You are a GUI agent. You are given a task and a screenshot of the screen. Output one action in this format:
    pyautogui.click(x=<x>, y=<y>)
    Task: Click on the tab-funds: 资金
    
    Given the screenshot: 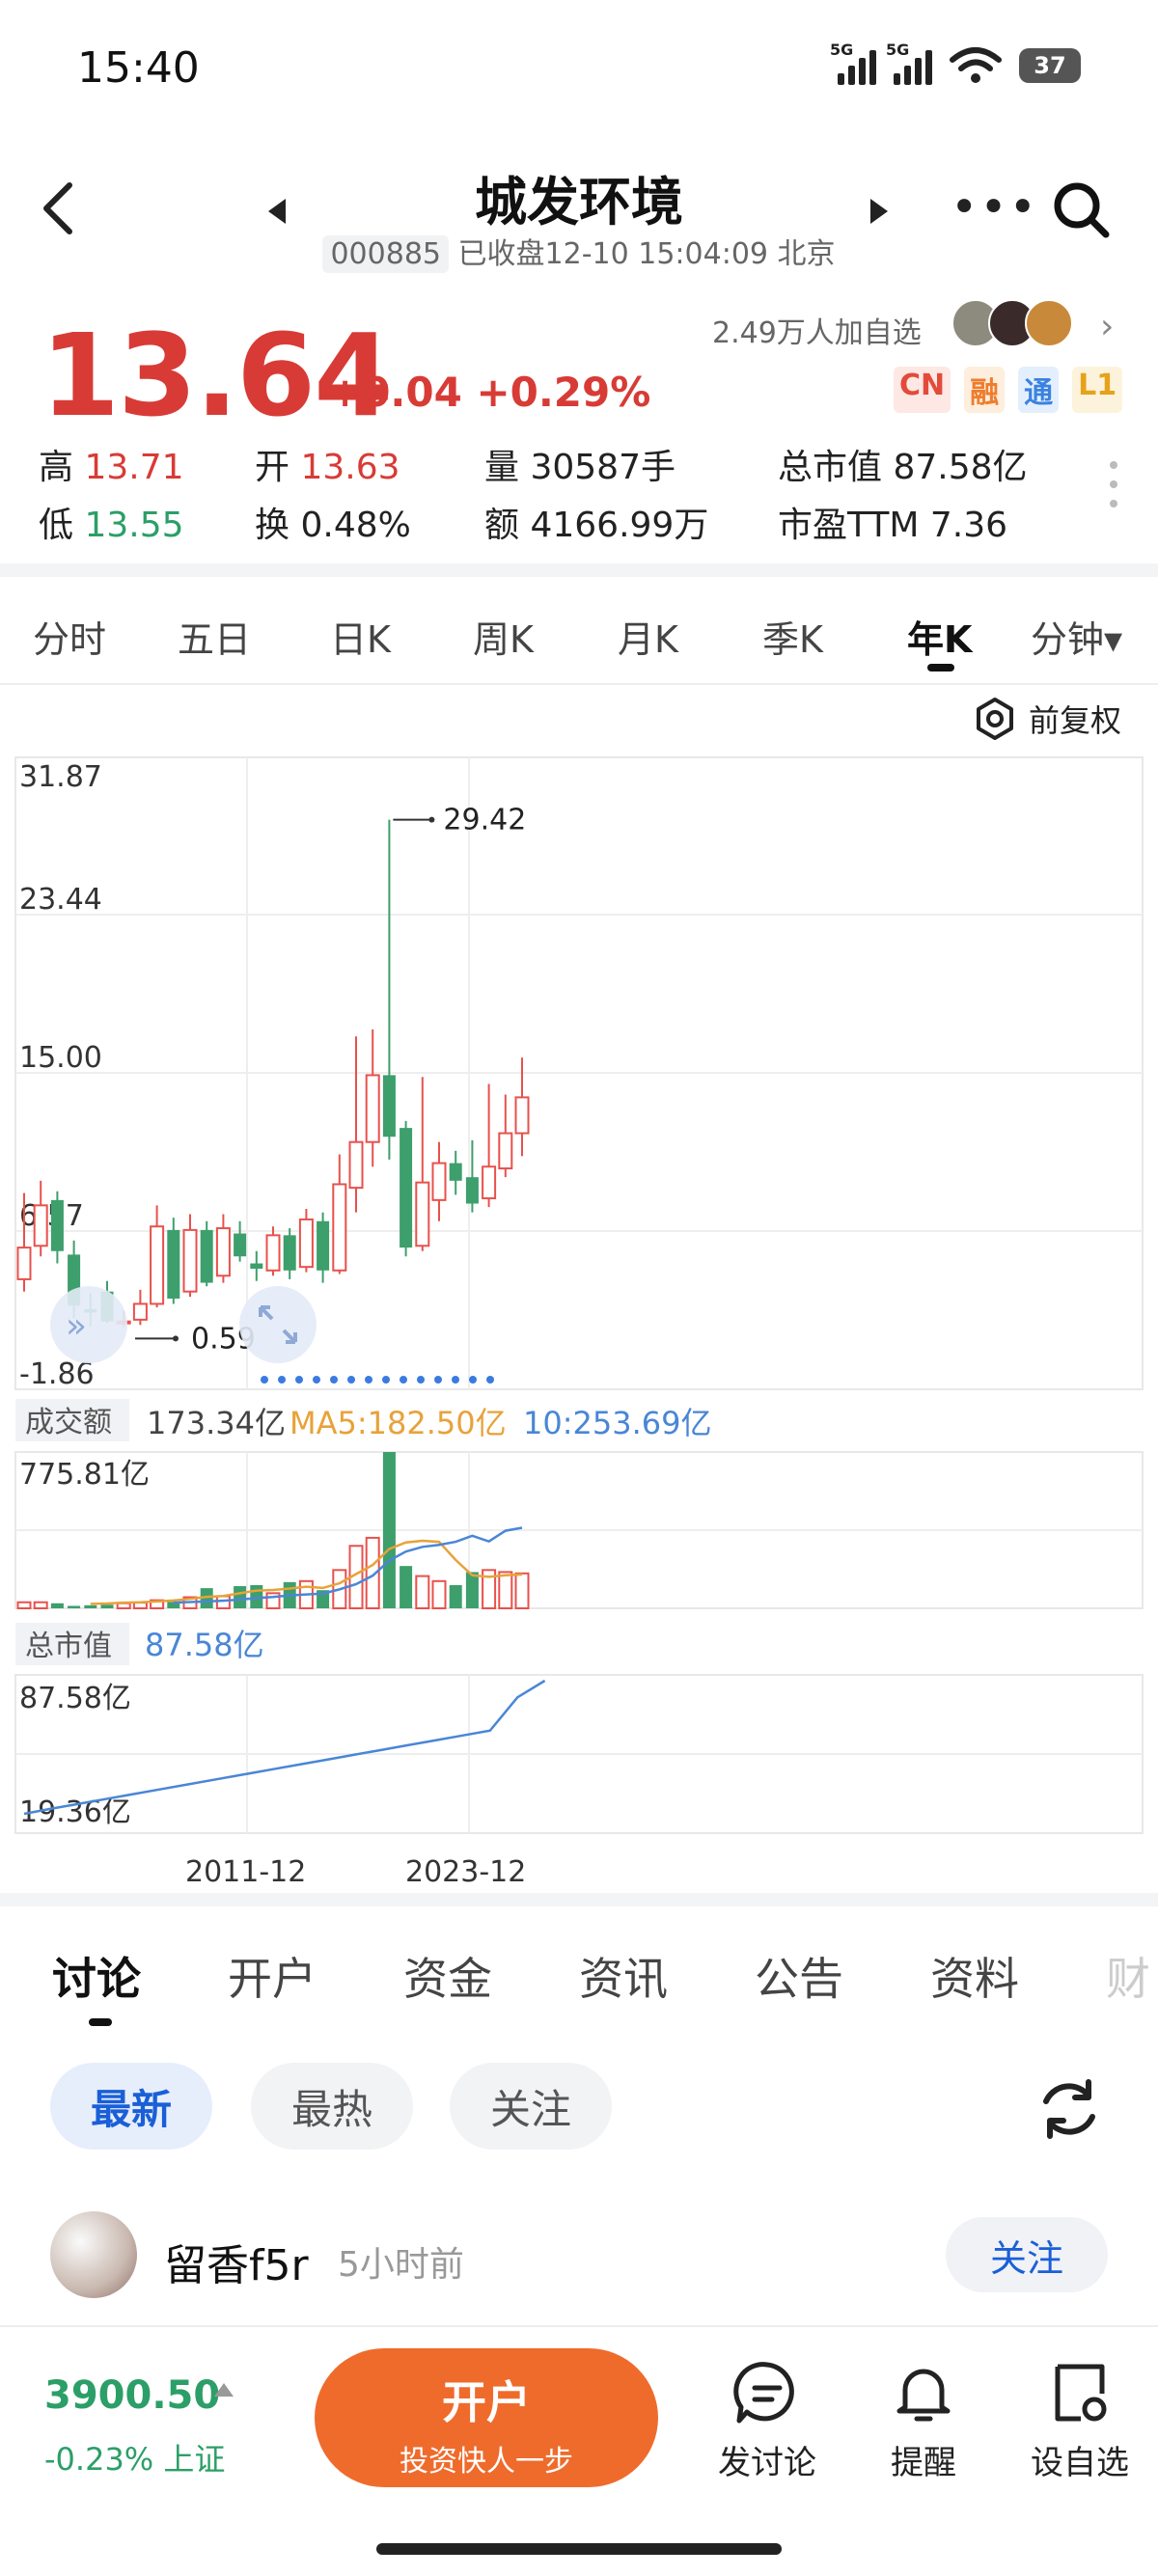 What is the action you would take?
    pyautogui.click(x=447, y=1976)
    